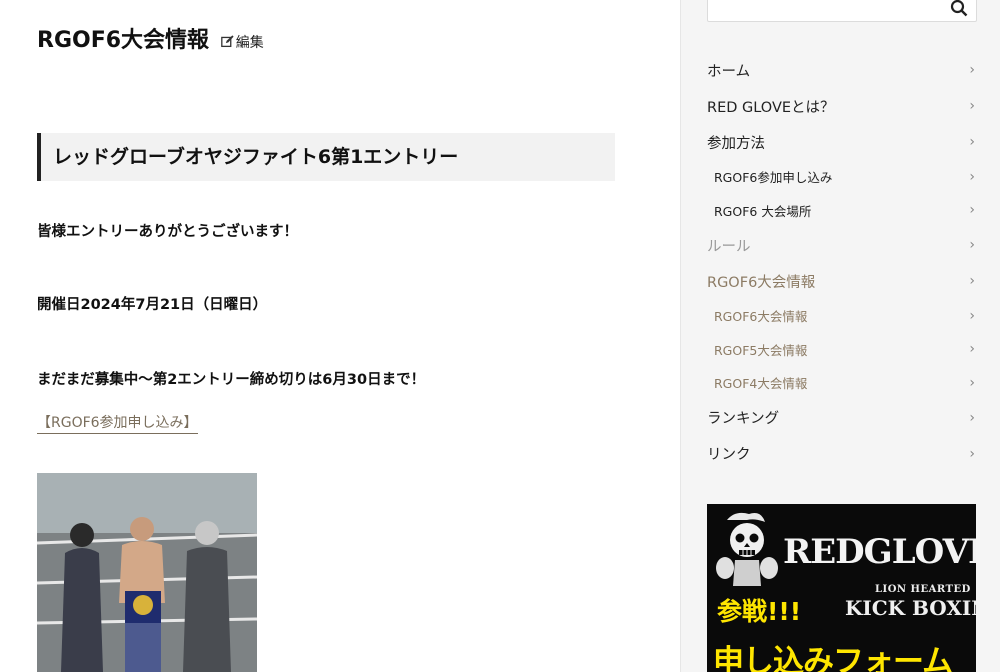 This screenshot has width=1000, height=672. Describe the element at coordinates (773, 178) in the screenshot. I see `nav-label: RGOF6参加申し込み` at that location.